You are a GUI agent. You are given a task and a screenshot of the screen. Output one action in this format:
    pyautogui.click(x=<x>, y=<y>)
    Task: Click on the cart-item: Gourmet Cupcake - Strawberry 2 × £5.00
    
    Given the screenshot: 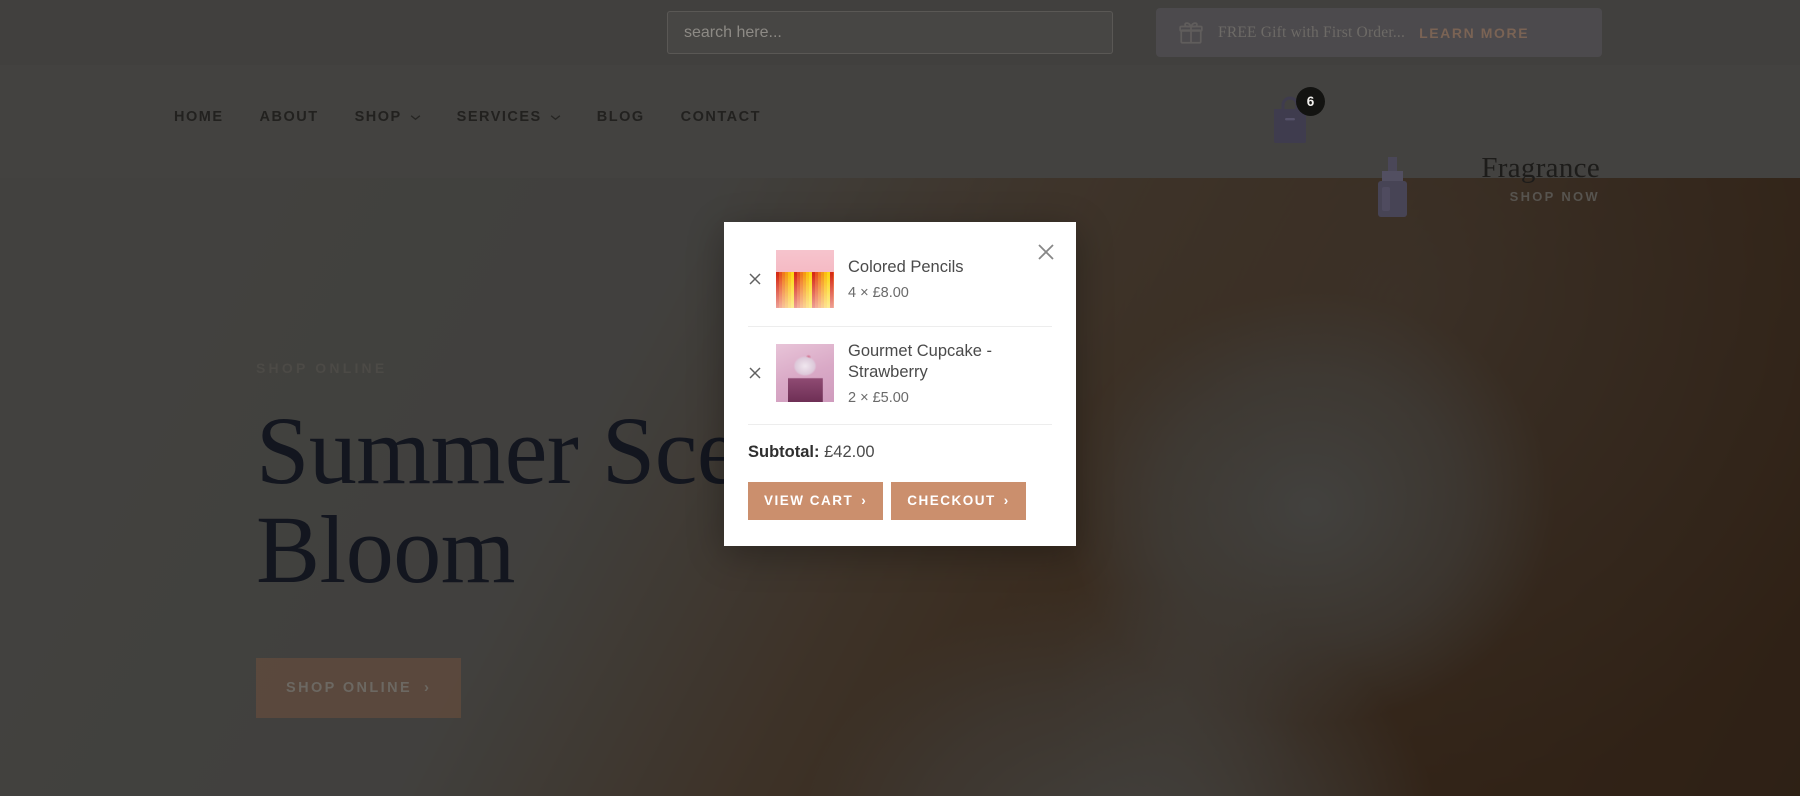 What is the action you would take?
    pyautogui.click(x=900, y=376)
    